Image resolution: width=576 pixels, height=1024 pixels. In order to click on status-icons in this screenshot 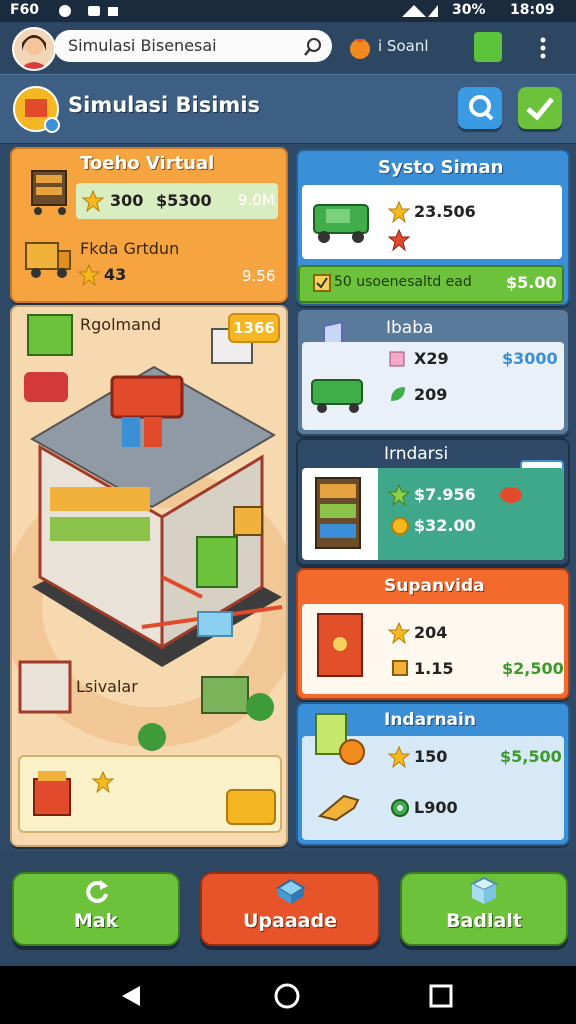, I will do `click(88, 11)`.